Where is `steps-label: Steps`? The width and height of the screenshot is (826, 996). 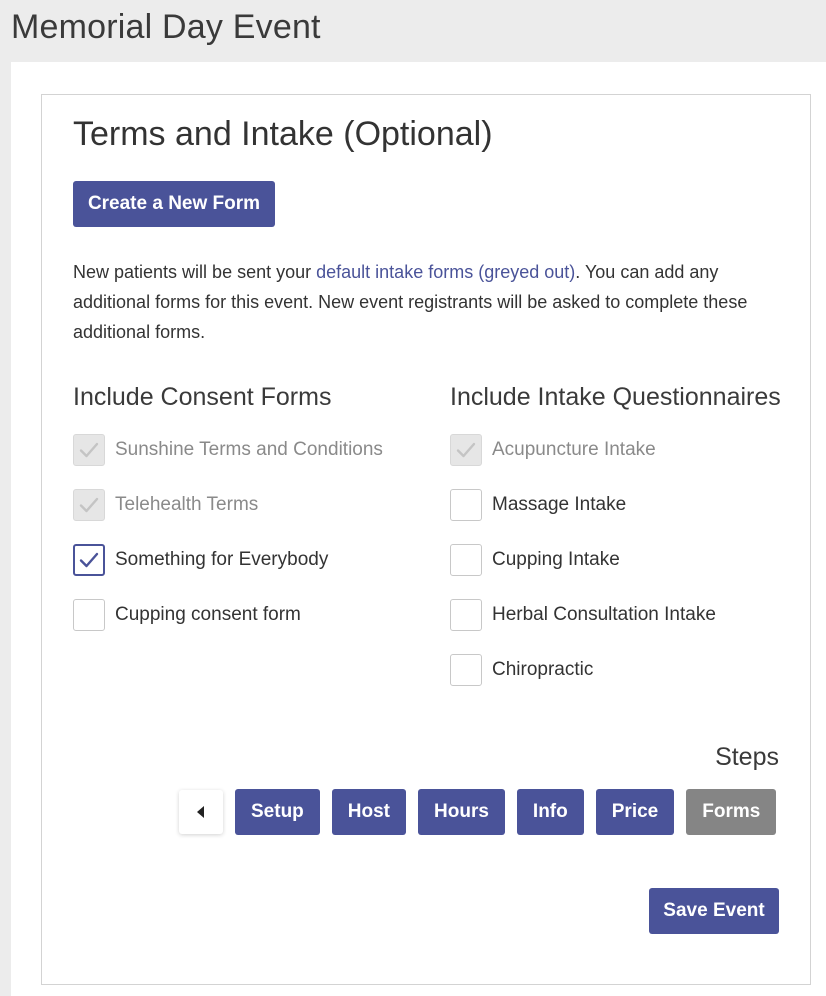 steps-label: Steps is located at coordinates (747, 757).